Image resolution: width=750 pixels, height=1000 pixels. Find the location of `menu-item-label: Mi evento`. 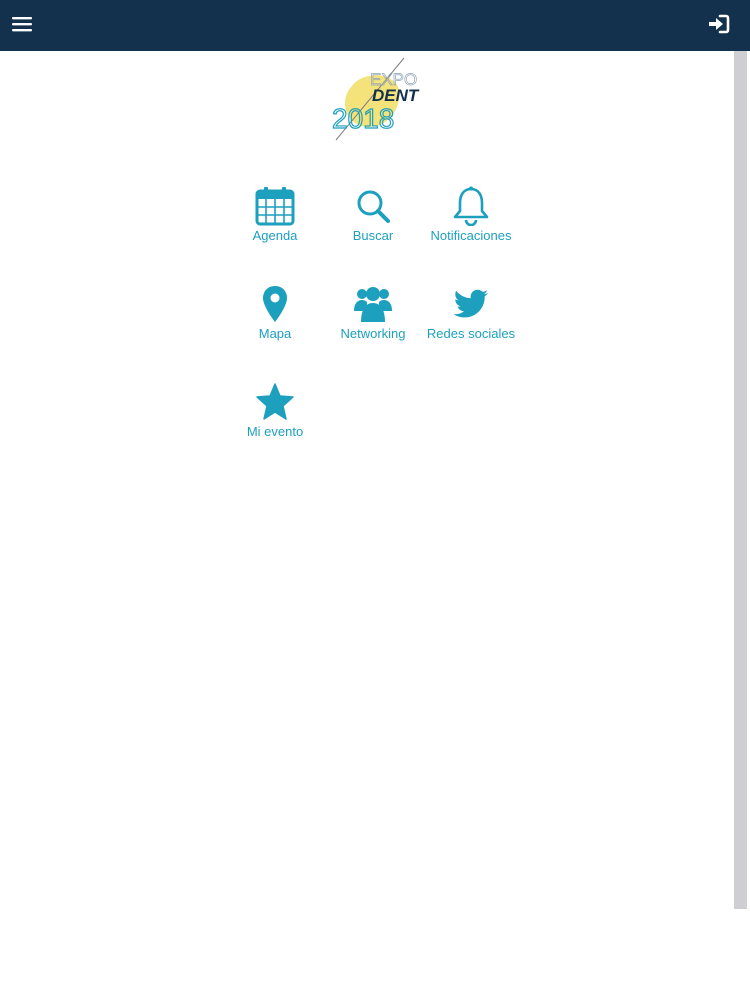

menu-item-label: Mi evento is located at coordinates (275, 431).